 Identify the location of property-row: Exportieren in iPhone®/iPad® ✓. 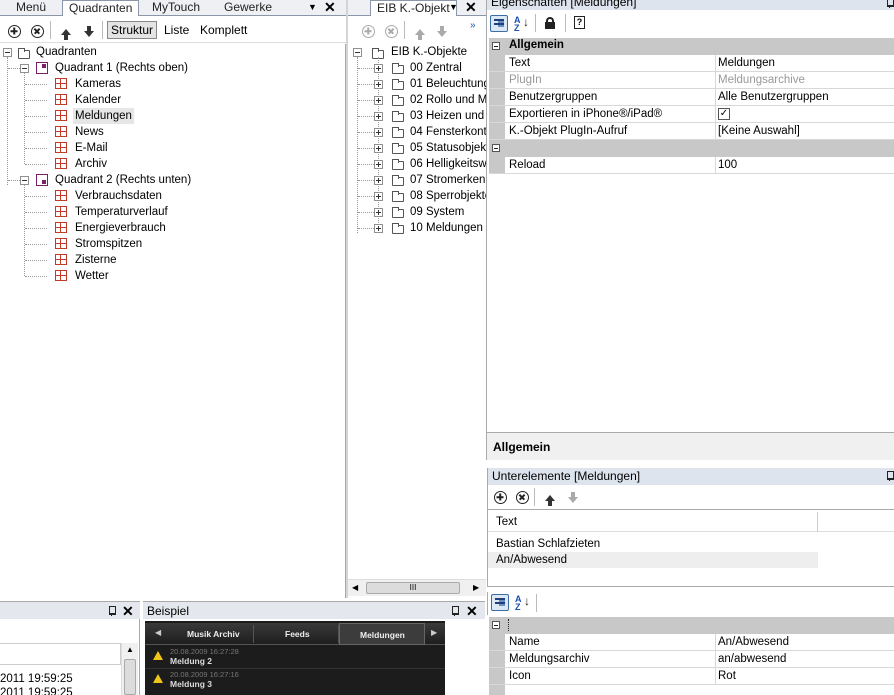
(691, 114).